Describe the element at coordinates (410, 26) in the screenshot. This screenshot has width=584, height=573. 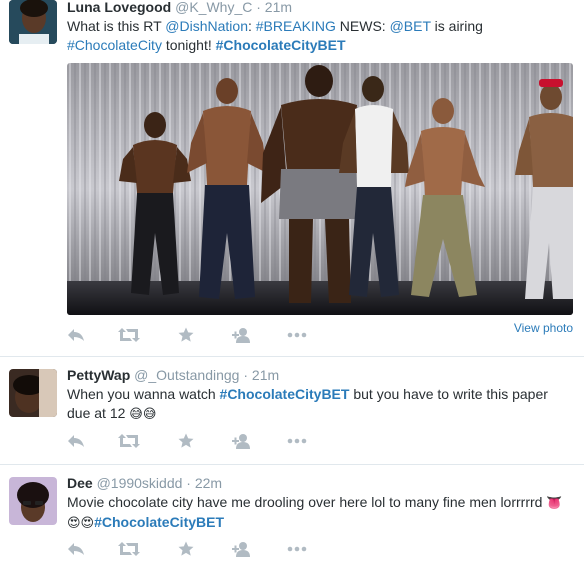
I see `mention-link: @BET` at that location.